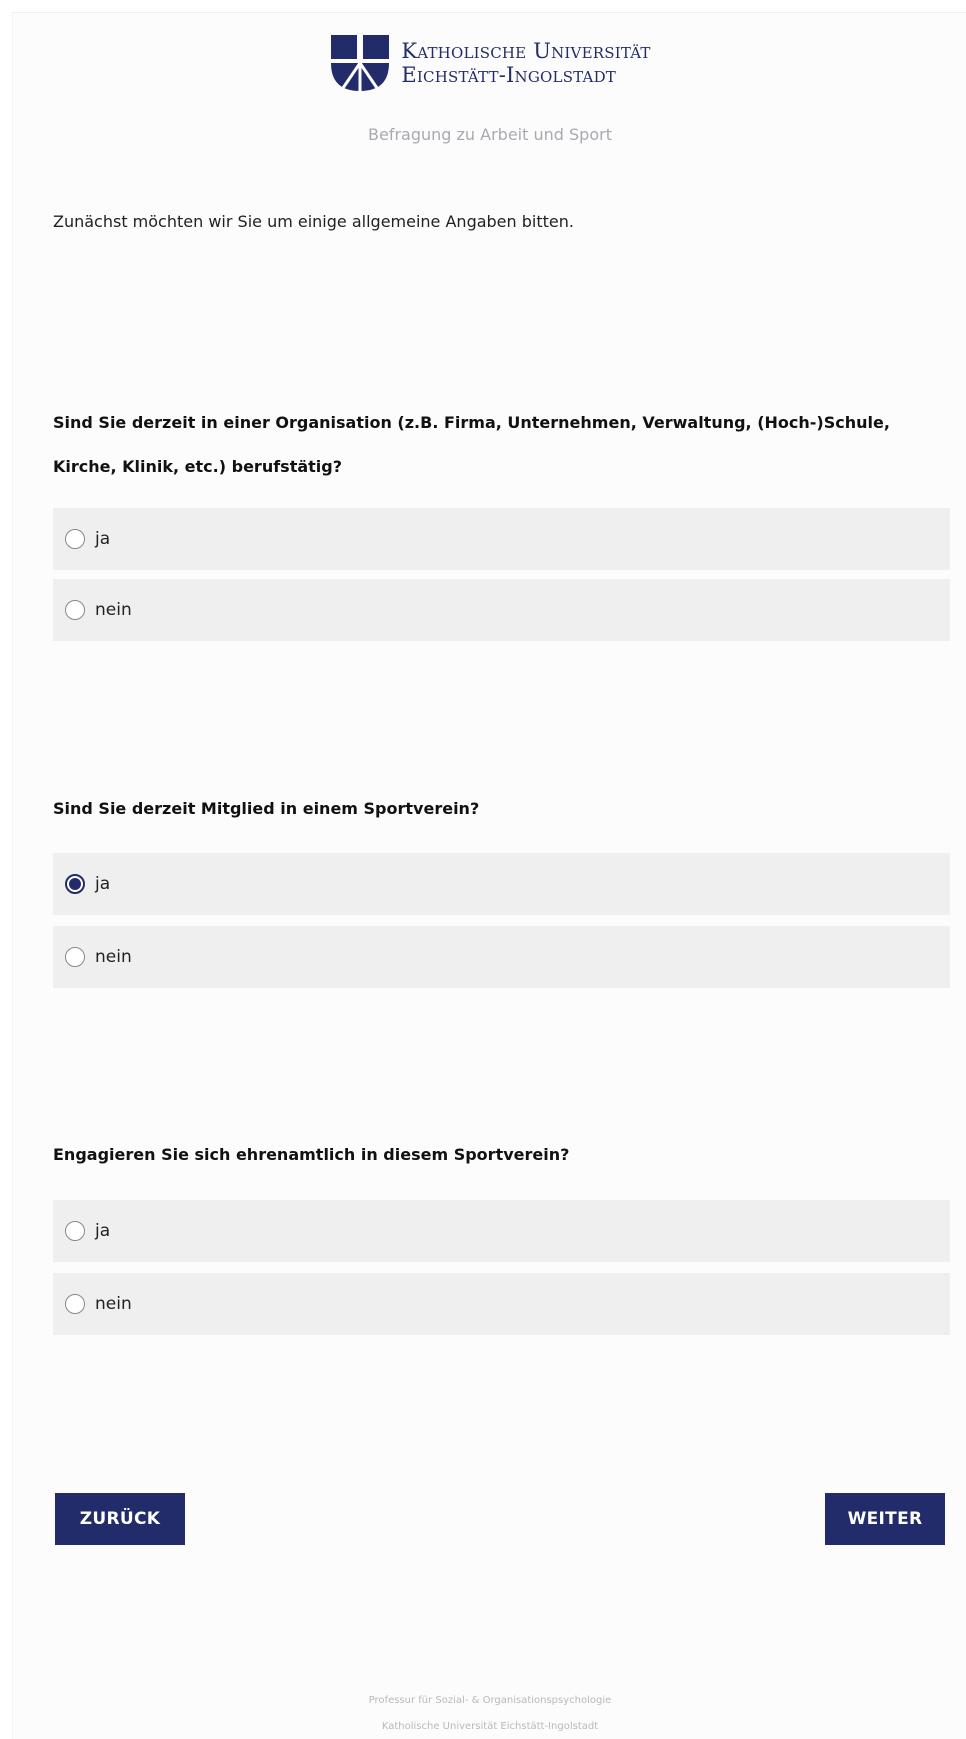 Image resolution: width=966 pixels, height=1739 pixels. I want to click on q1-option-ja: ja, so click(501, 539).